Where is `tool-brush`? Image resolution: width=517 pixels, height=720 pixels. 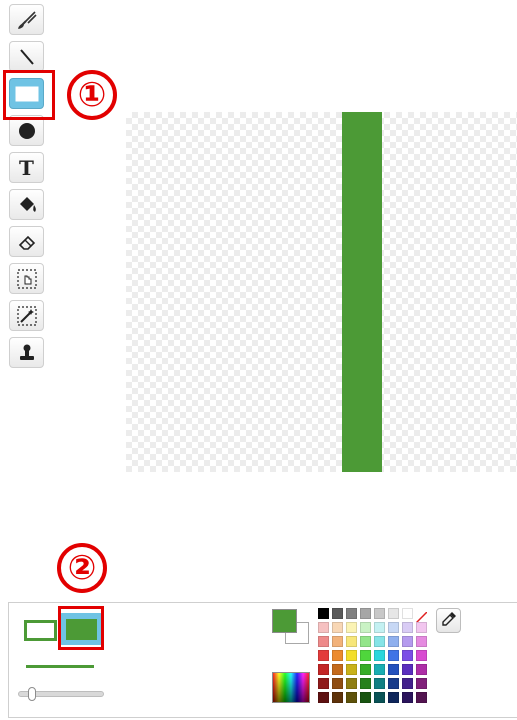
tool-brush is located at coordinates (26, 19).